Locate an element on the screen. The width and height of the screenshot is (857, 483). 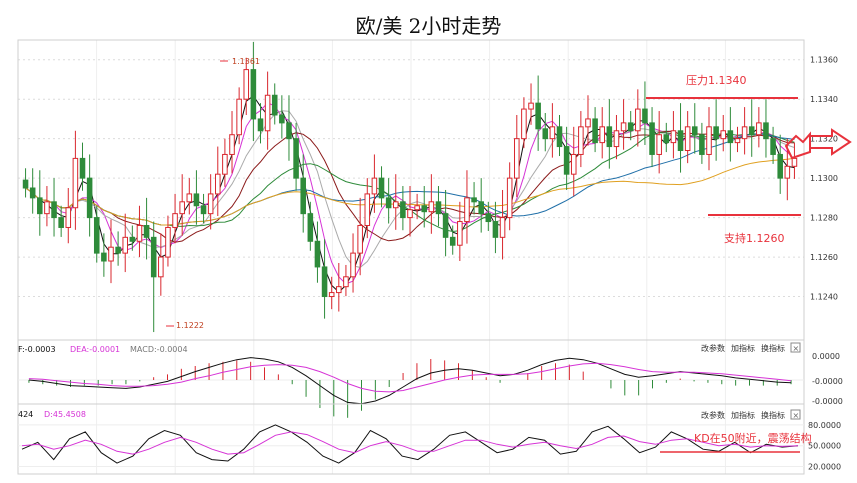
kd-panel-buttons: 改参数 加指标 换指标 × is located at coordinates (751, 414).